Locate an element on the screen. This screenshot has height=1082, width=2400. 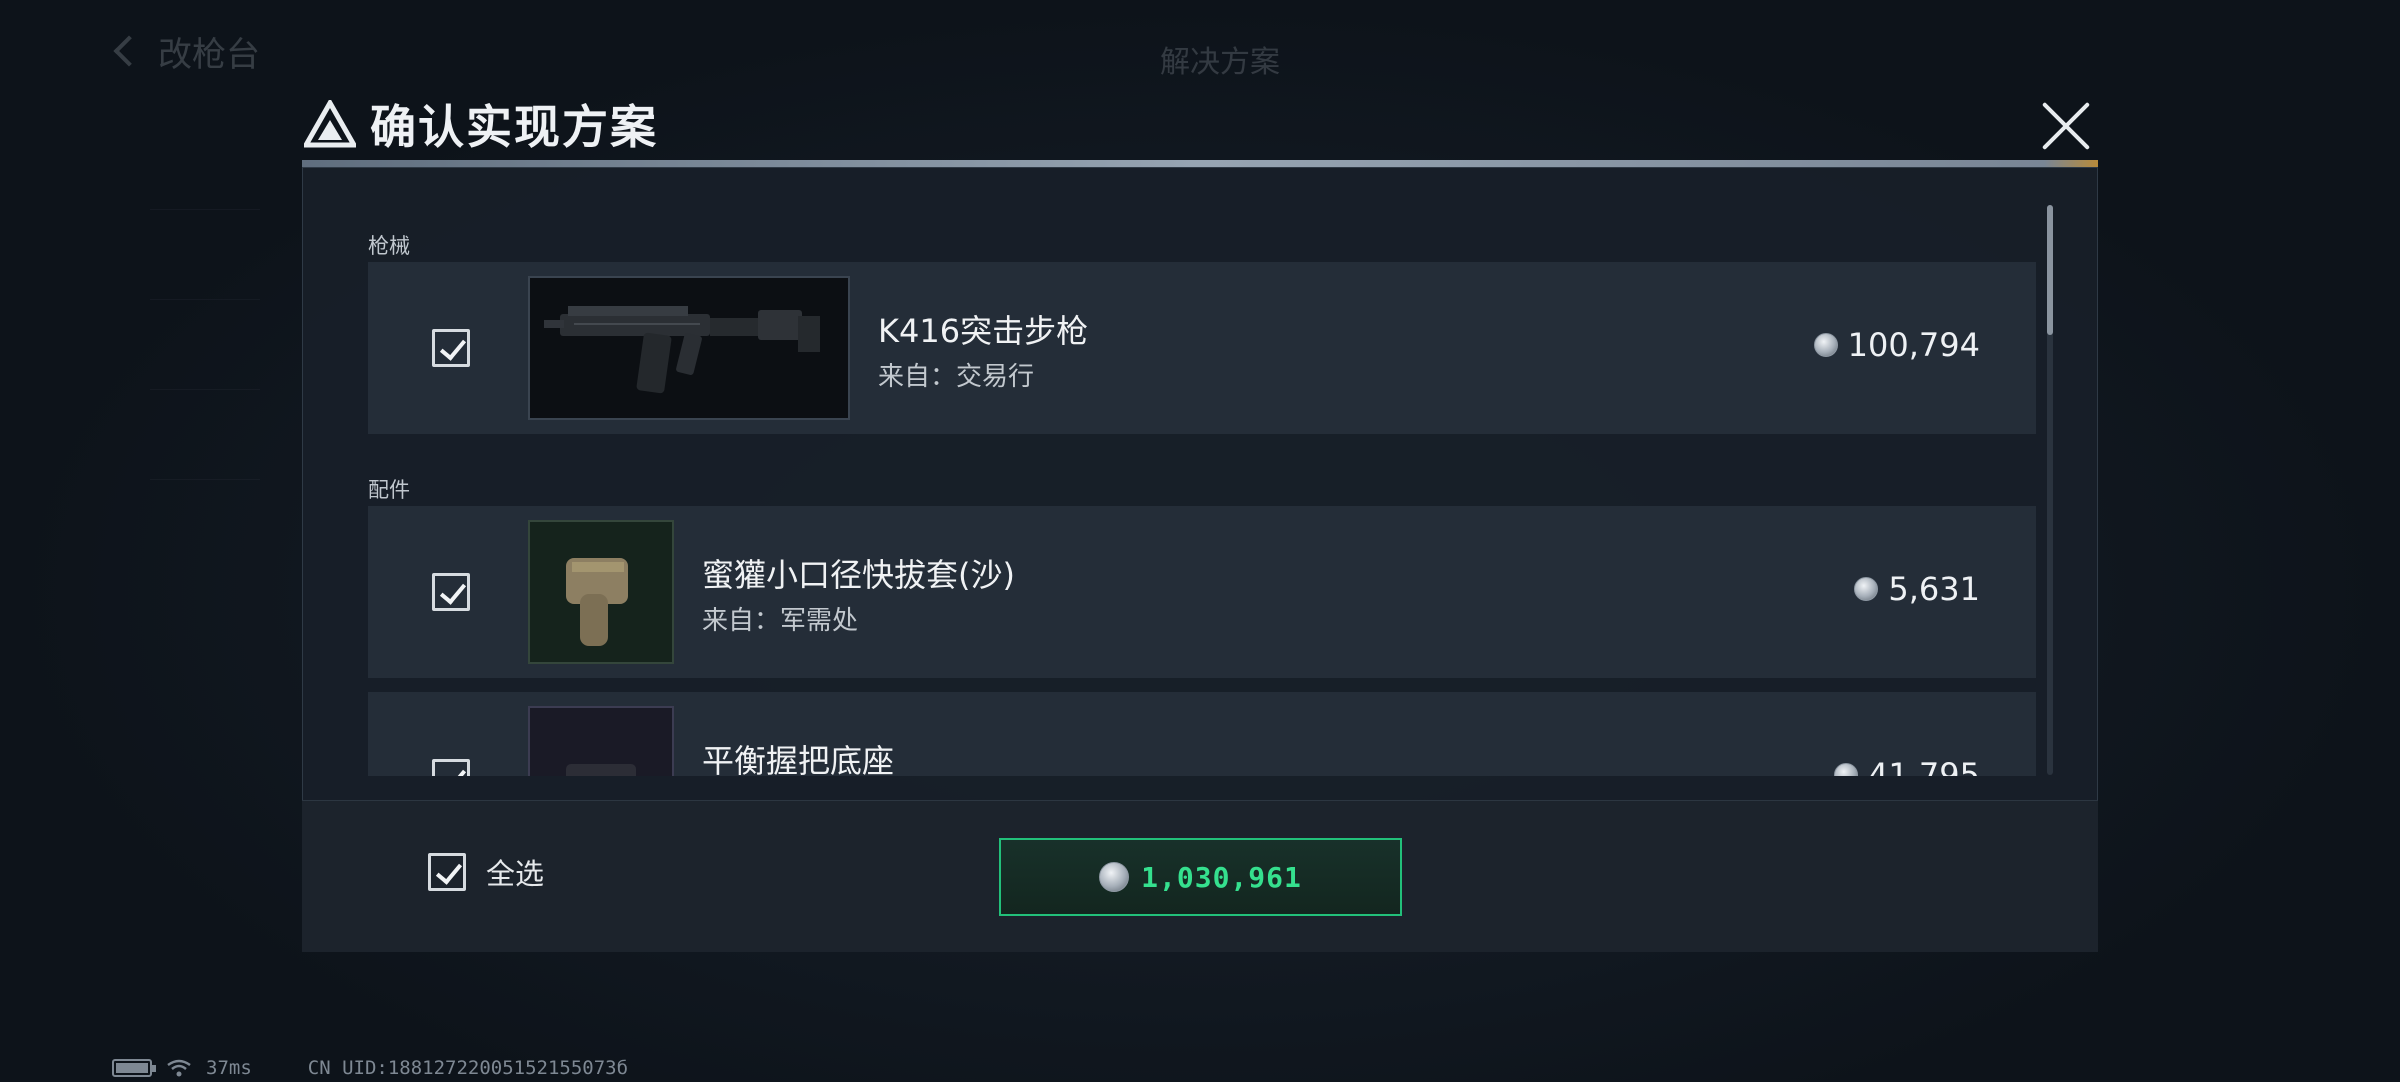
ping-value: 37ms is located at coordinates (229, 1068).